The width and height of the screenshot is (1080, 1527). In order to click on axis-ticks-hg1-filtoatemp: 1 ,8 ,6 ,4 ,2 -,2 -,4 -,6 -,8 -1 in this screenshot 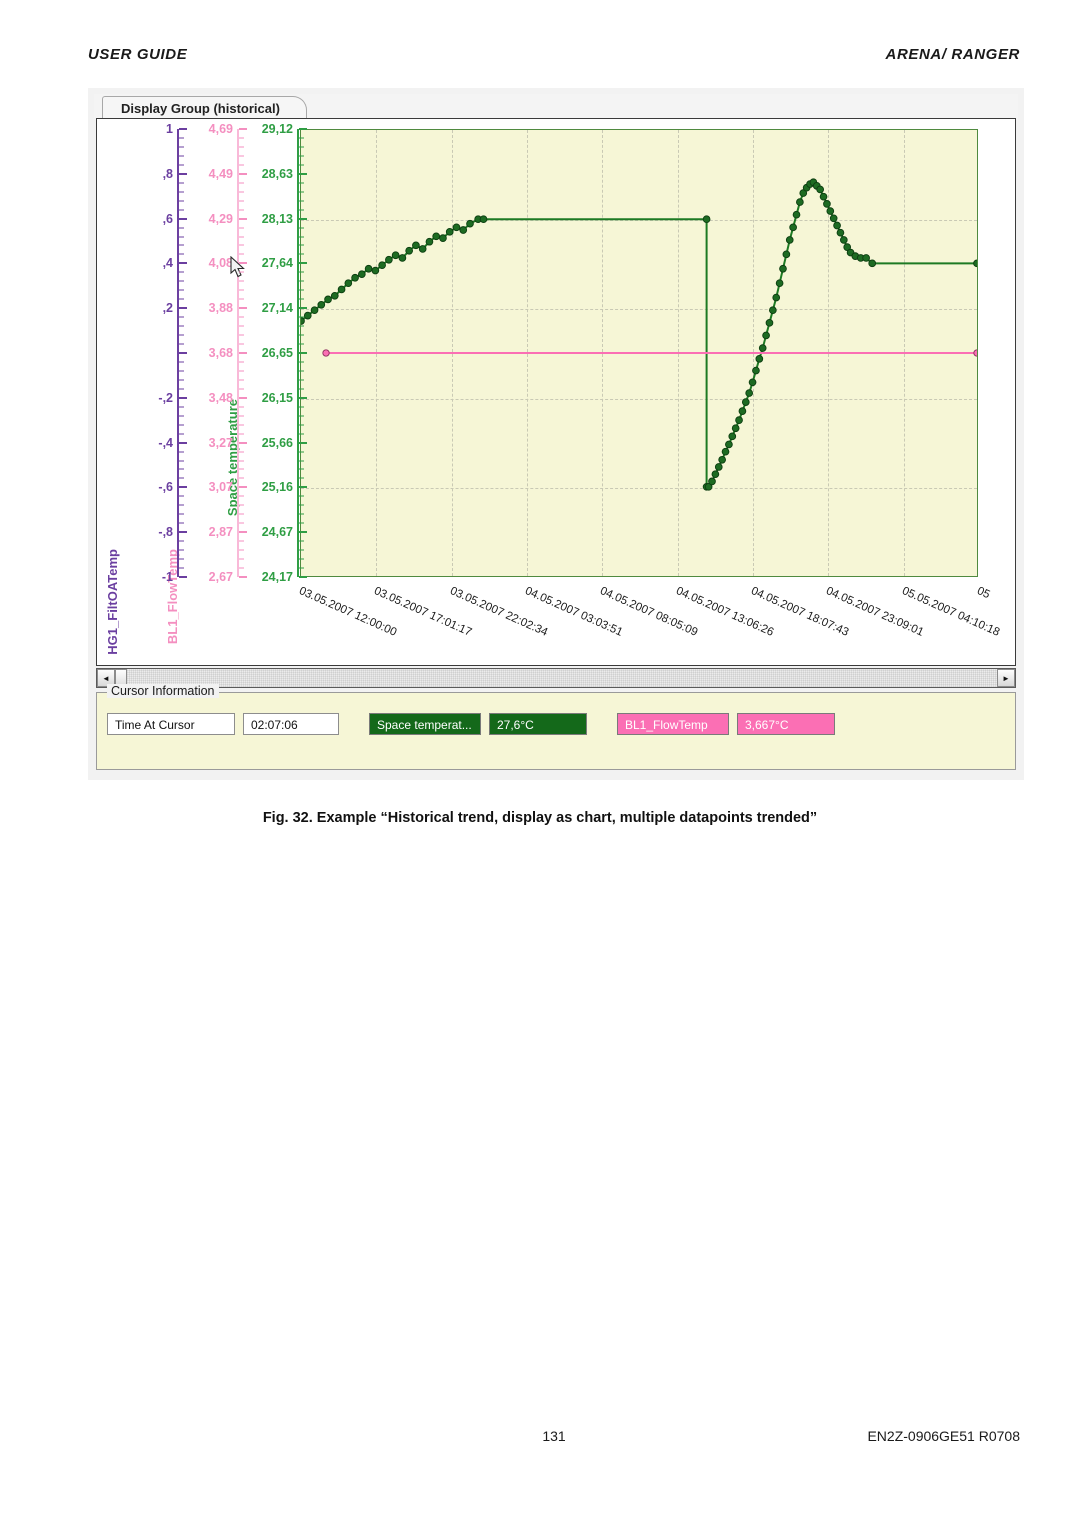, I will do `click(148, 392)`.